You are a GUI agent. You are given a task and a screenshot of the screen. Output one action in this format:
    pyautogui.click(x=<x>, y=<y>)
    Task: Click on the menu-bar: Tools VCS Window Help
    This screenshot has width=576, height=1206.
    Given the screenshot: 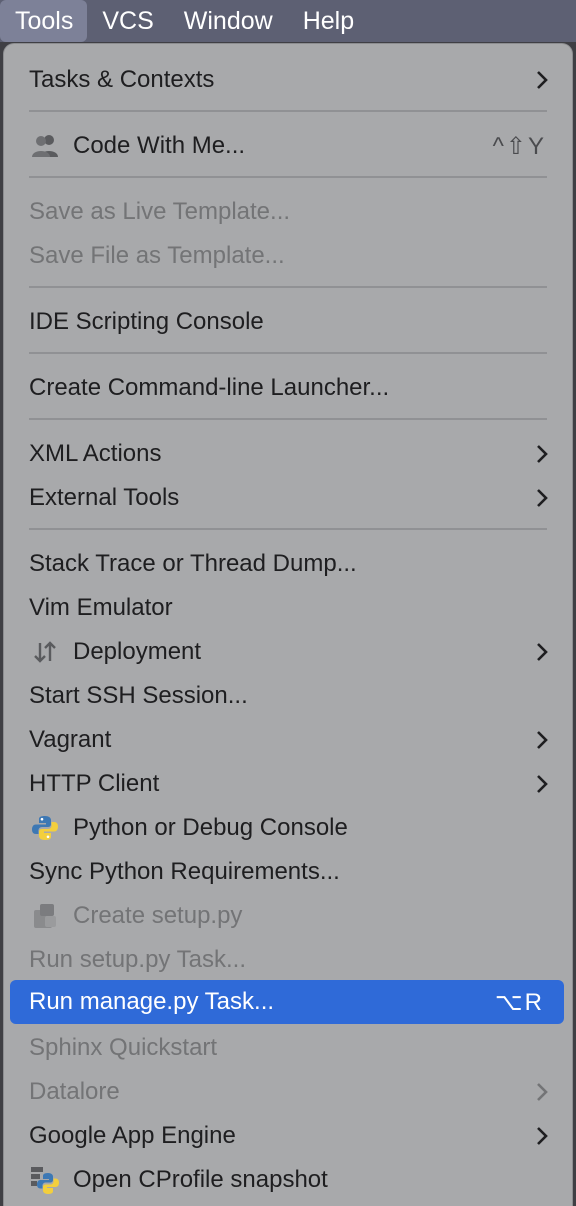 What is the action you would take?
    pyautogui.click(x=288, y=21)
    